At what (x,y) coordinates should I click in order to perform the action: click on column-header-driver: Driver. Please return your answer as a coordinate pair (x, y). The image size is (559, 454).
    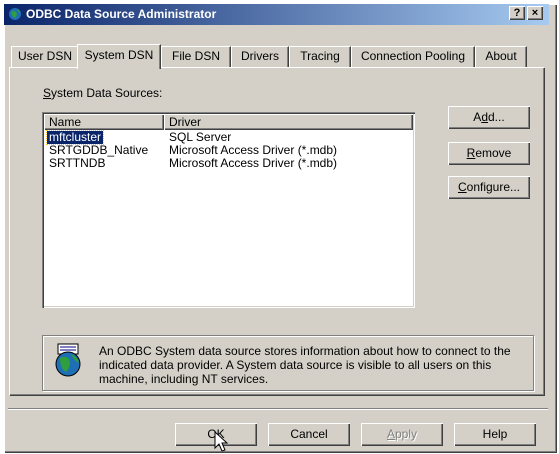
    Looking at the image, I should click on (288, 122).